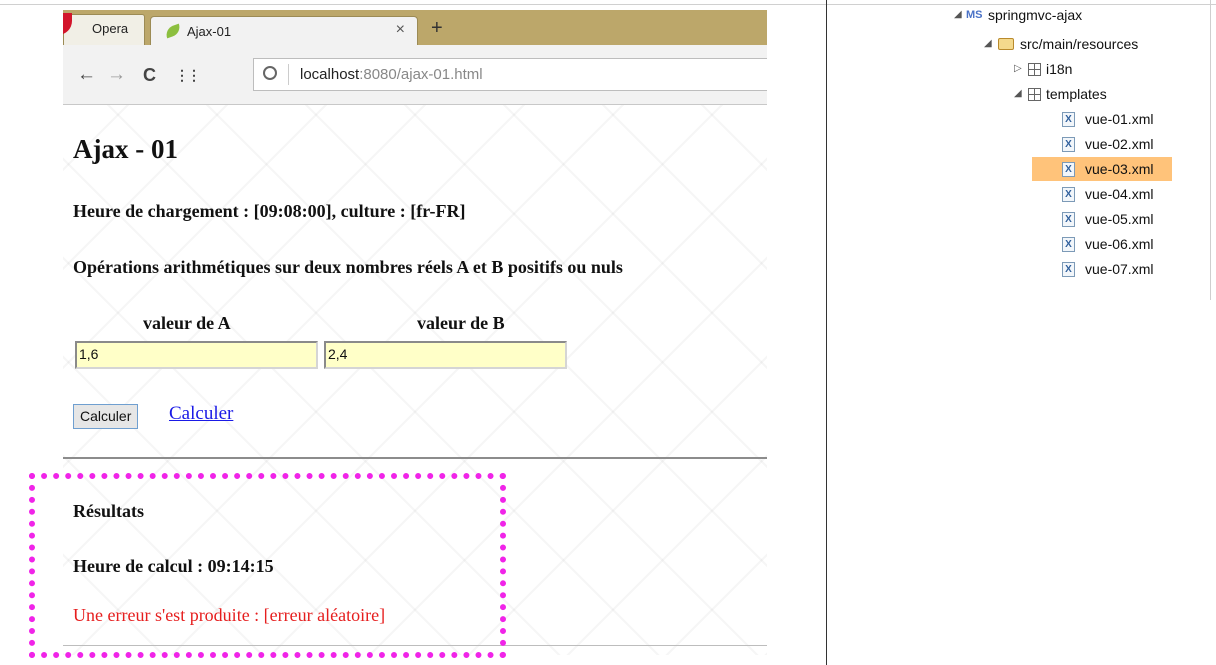 The height and width of the screenshot is (665, 1216). I want to click on tab-opera: Opera, so click(104, 29).